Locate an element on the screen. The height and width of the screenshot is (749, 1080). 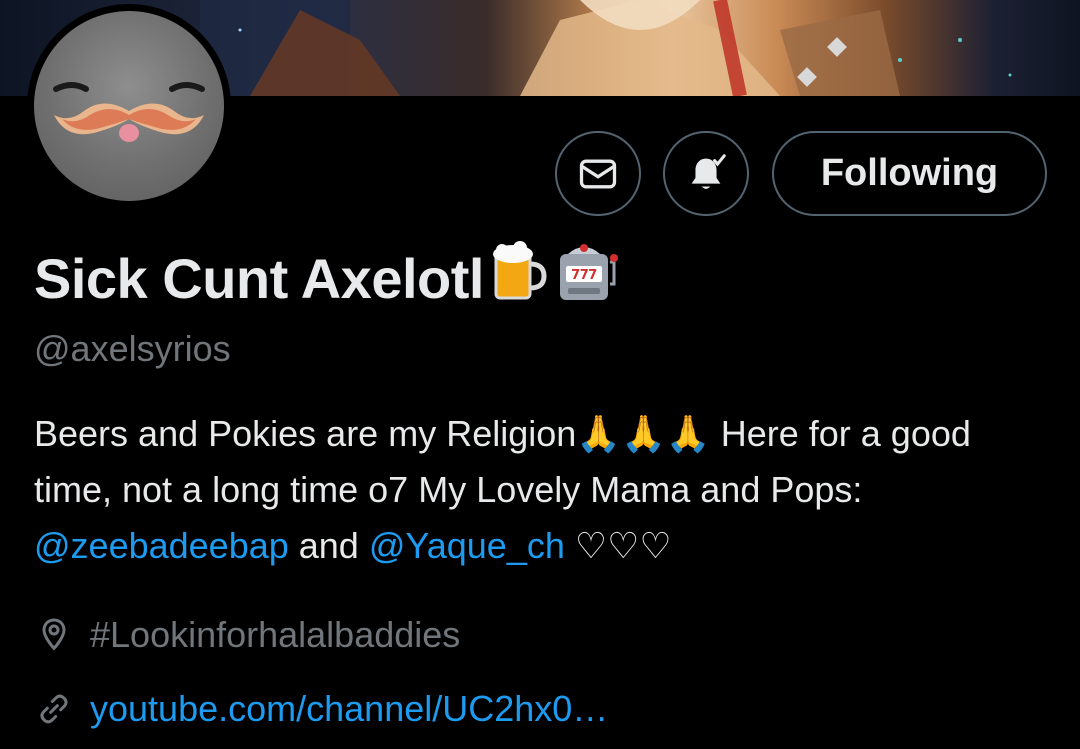
display-name: Sick Cunt Axelotl 777 is located at coordinates (327, 278).